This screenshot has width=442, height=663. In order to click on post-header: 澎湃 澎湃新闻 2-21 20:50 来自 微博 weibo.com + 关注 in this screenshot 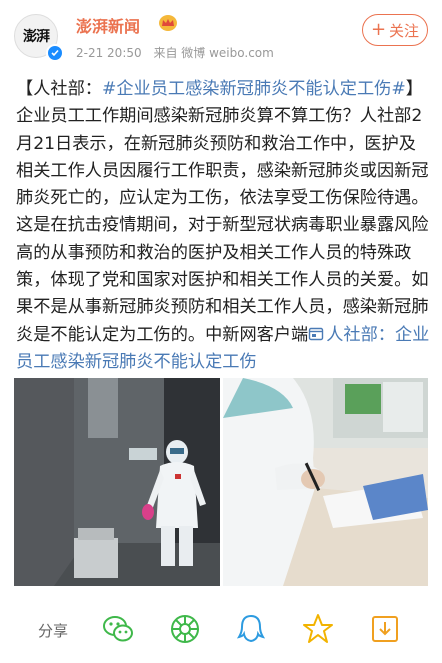, I will do `click(221, 36)`.